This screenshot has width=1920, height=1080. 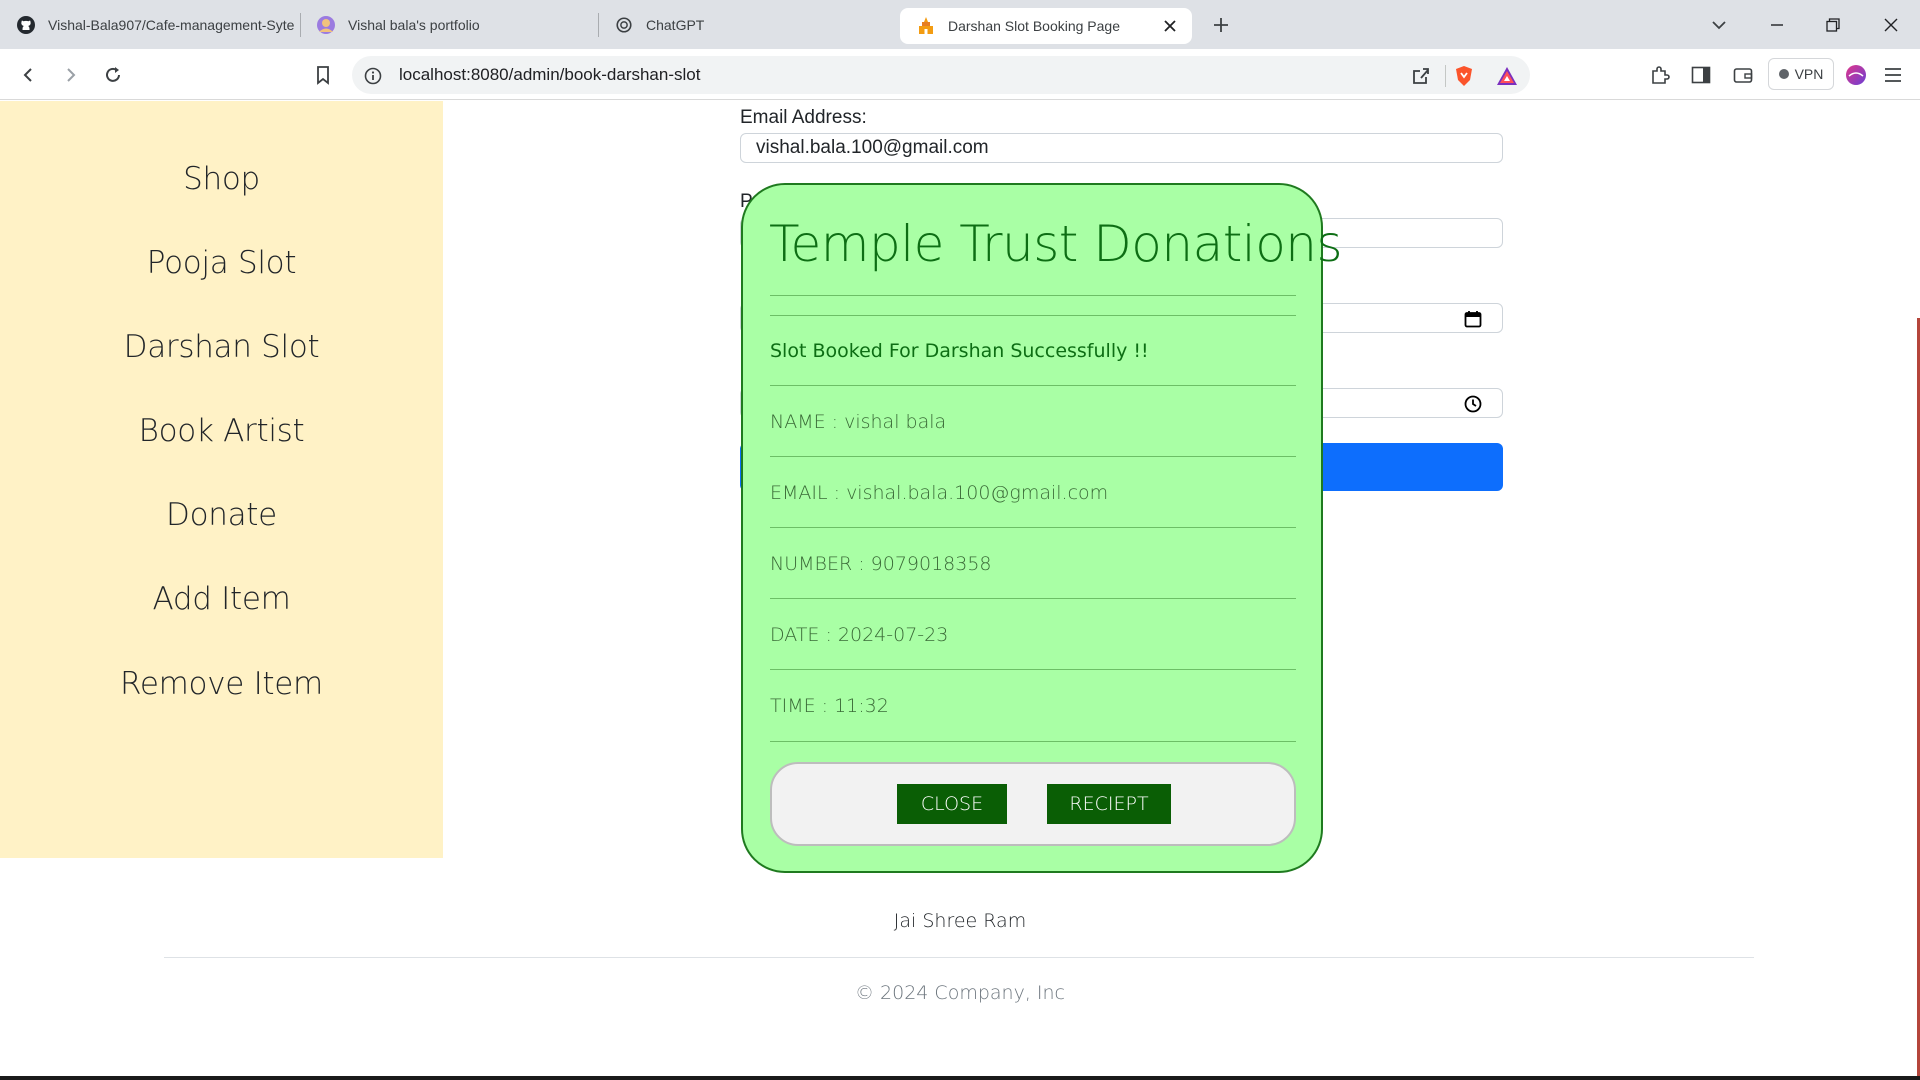 What do you see at coordinates (1473, 403) in the screenshot?
I see `clock-icon` at bounding box center [1473, 403].